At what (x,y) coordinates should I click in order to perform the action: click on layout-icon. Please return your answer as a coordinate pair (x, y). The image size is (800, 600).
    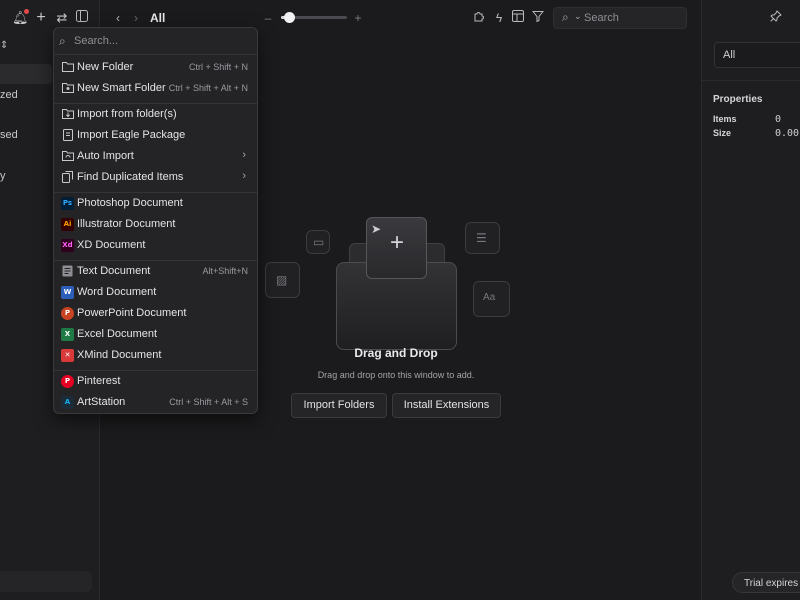
    Looking at the image, I should click on (518, 18).